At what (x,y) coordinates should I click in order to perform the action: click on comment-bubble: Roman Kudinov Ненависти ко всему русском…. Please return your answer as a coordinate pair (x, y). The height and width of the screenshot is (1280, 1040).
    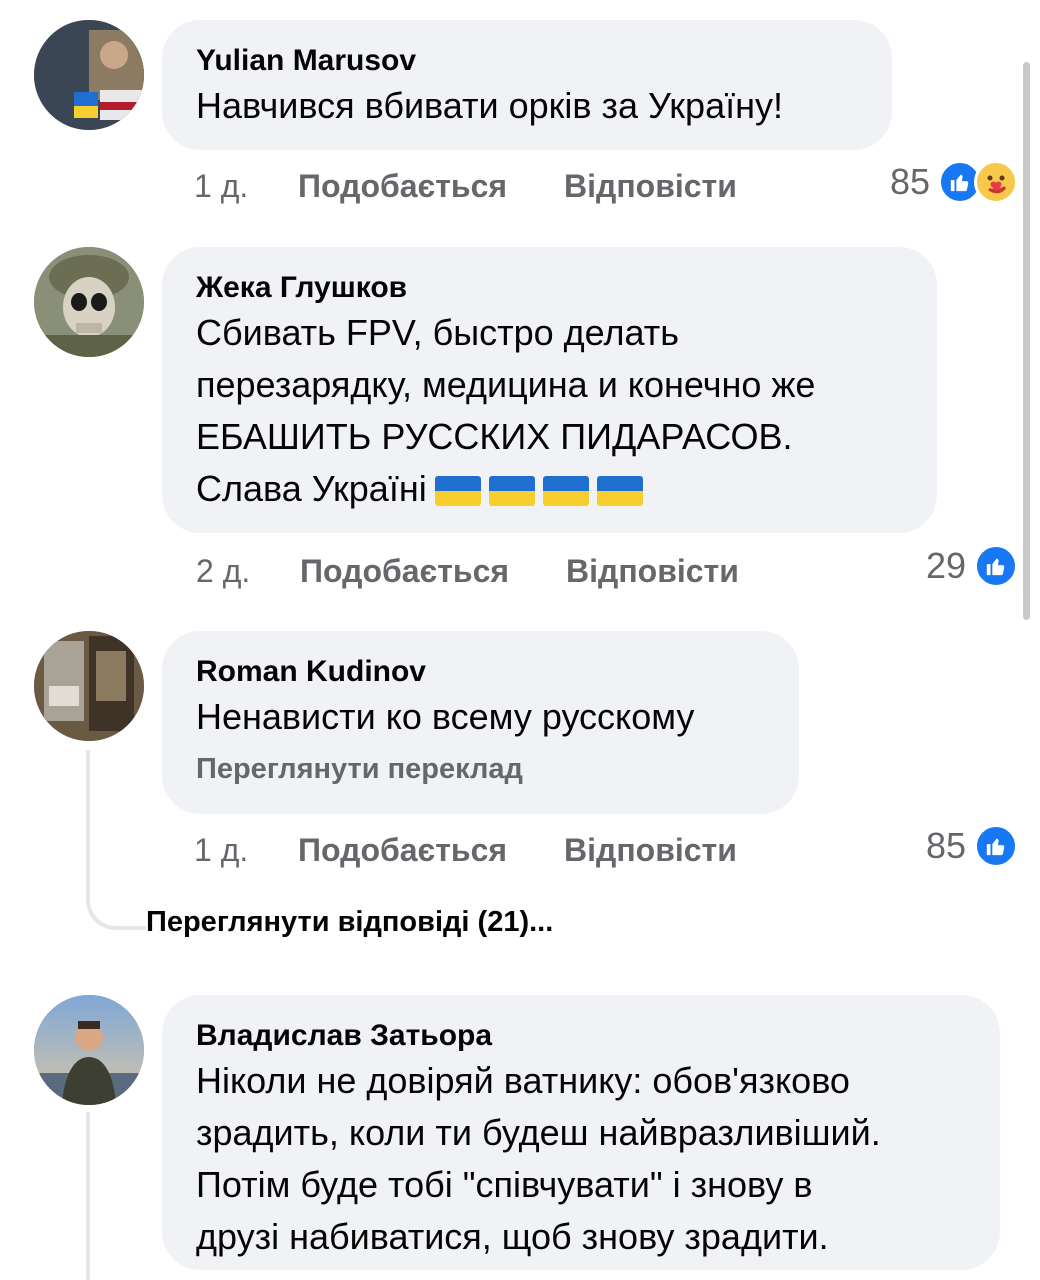
    Looking at the image, I should click on (480, 722).